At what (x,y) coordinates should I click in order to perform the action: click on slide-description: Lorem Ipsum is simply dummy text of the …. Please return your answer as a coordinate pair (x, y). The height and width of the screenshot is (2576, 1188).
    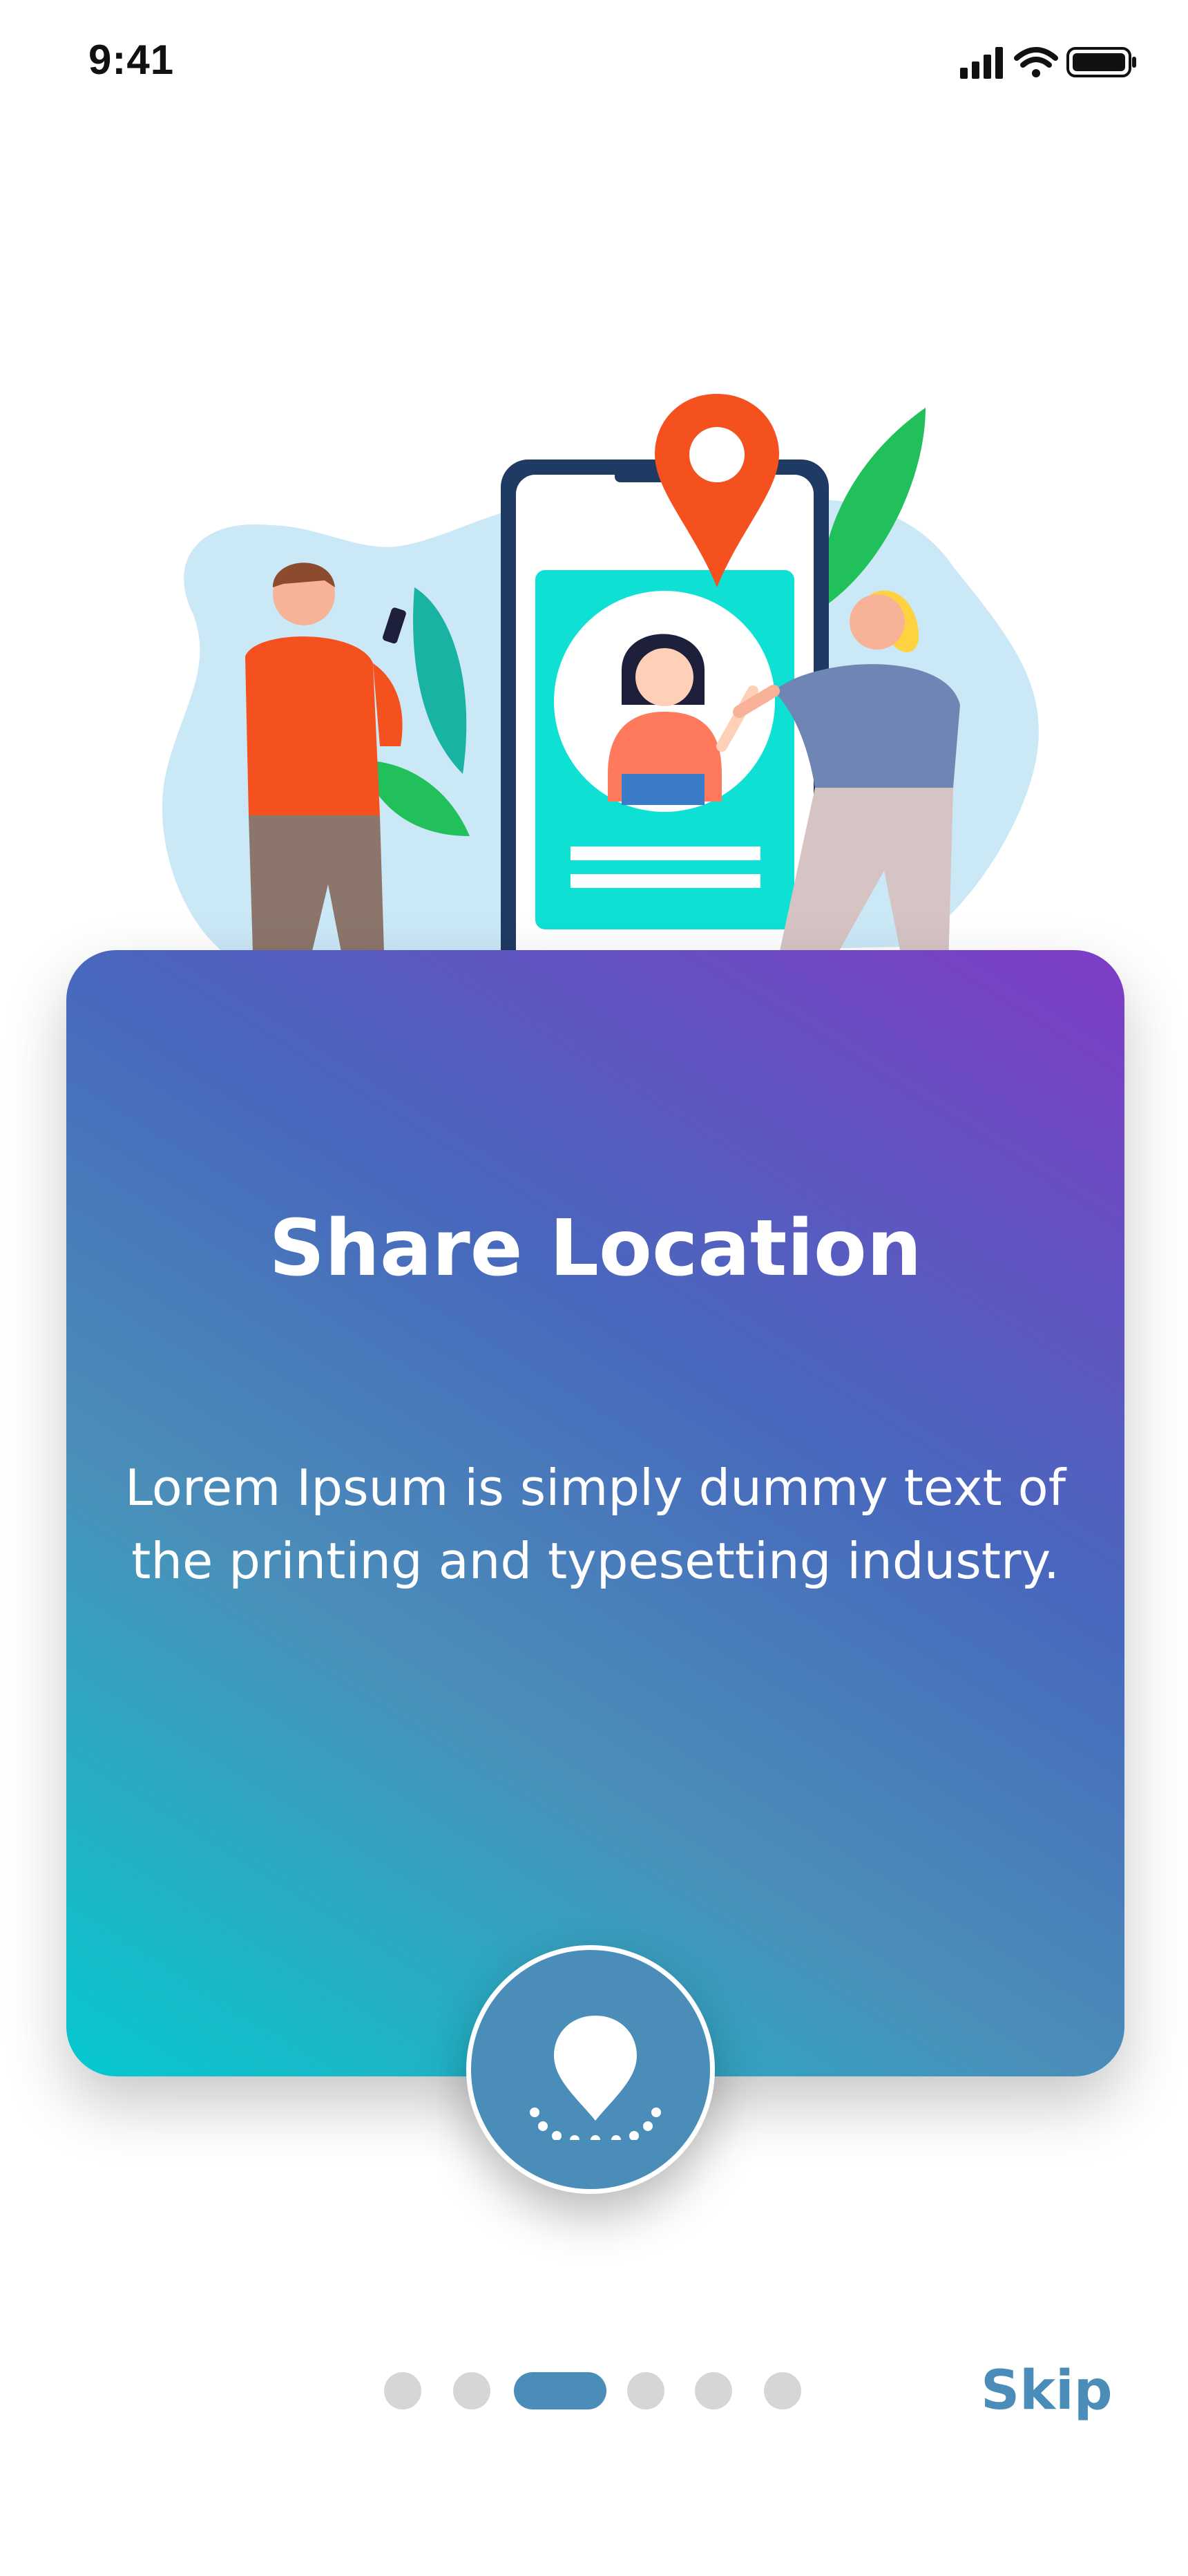
    Looking at the image, I should click on (595, 1524).